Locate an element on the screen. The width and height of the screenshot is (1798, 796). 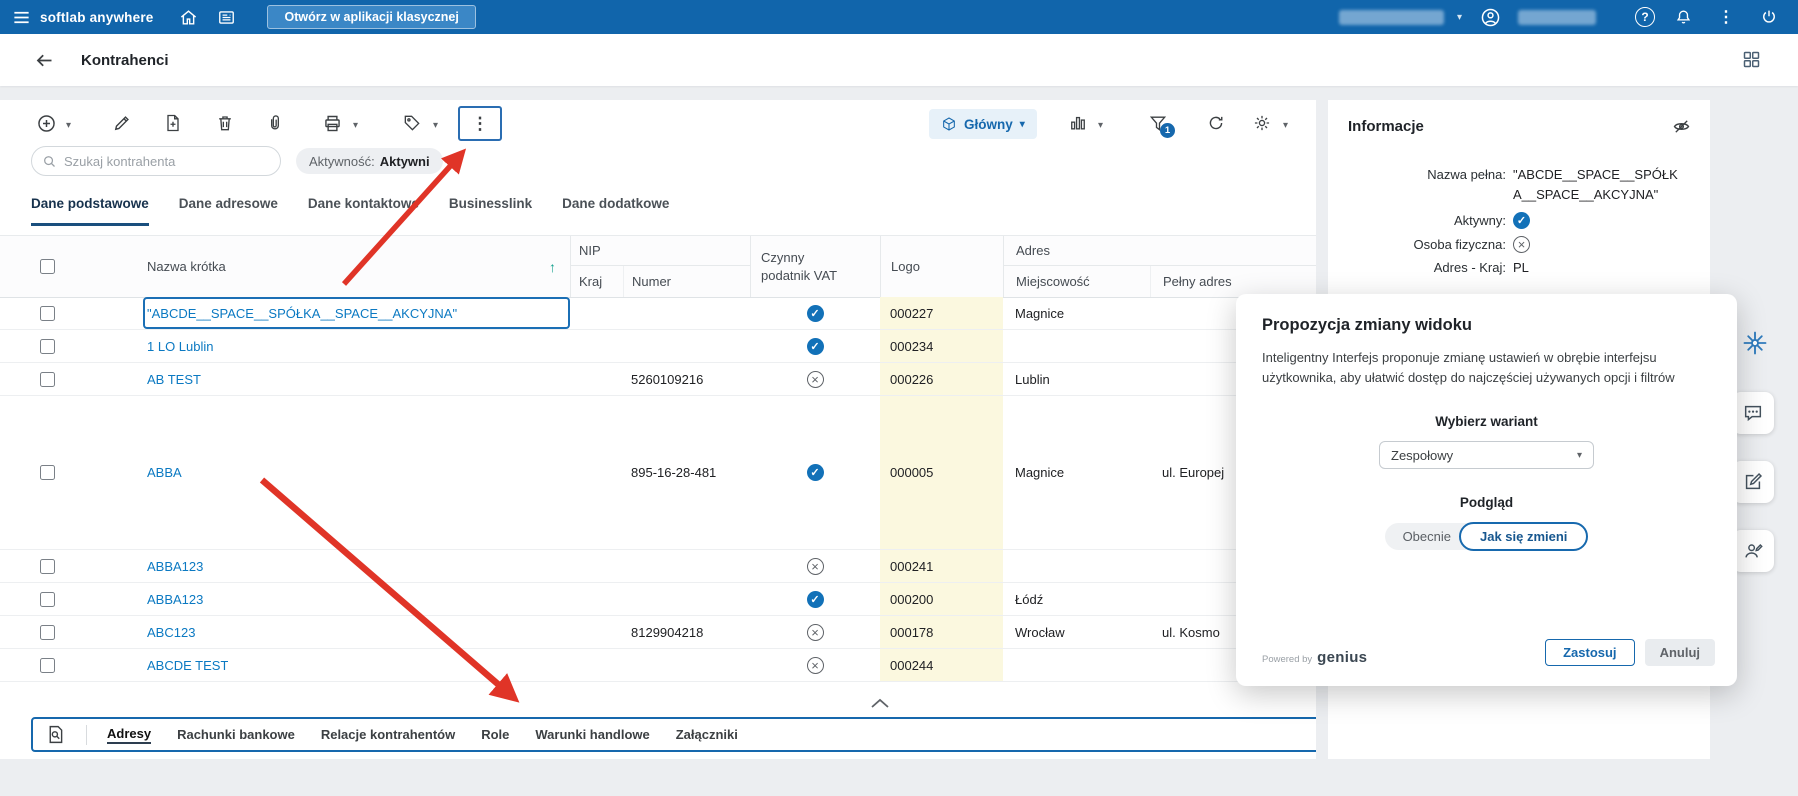
cancel-button: Anuluj is located at coordinates (1679, 652).